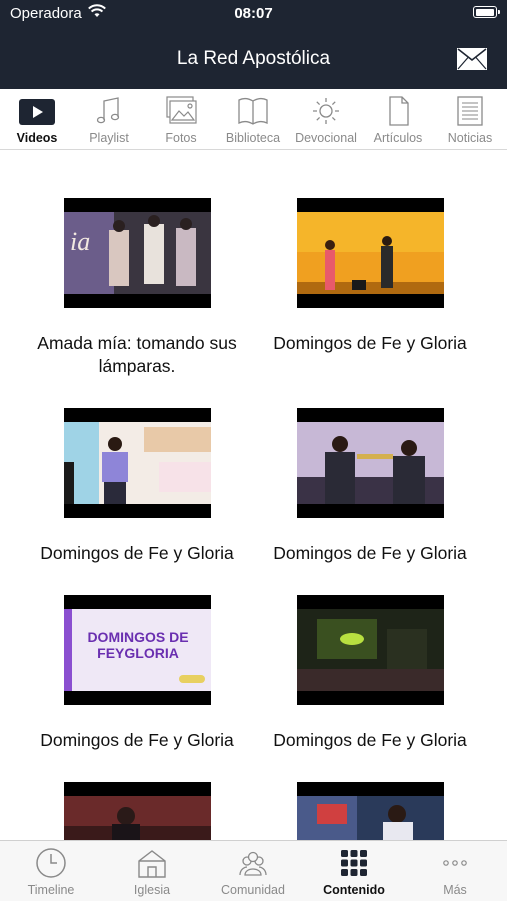 The height and width of the screenshot is (901, 507). I want to click on tab-devocional: Devocional, so click(326, 119).